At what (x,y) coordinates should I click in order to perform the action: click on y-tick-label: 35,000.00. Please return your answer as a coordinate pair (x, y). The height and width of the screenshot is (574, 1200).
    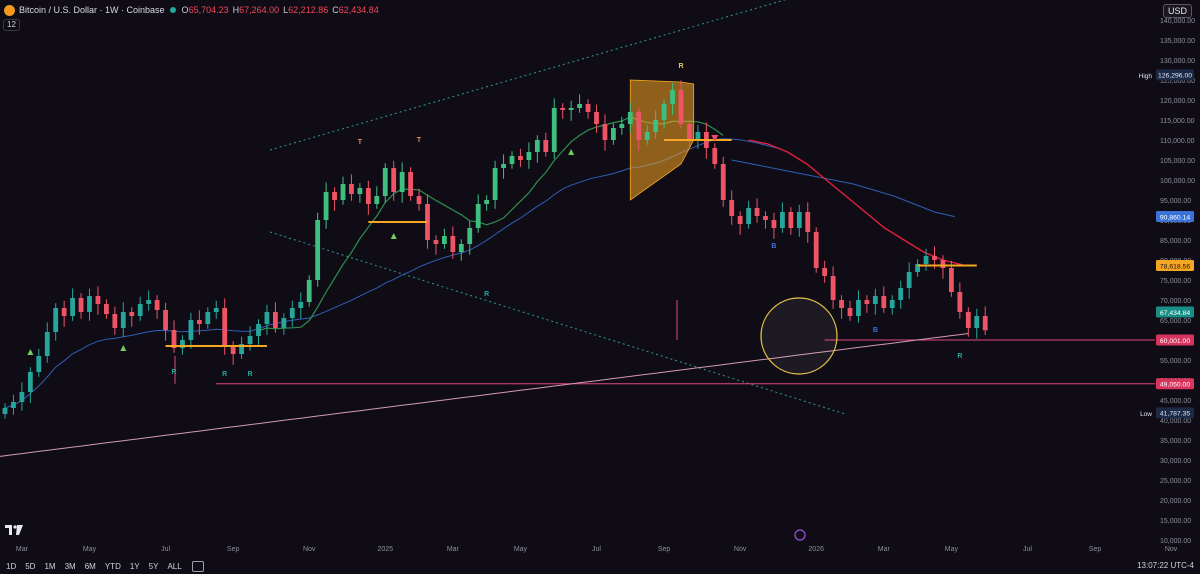
    Looking at the image, I should click on (1175, 441).